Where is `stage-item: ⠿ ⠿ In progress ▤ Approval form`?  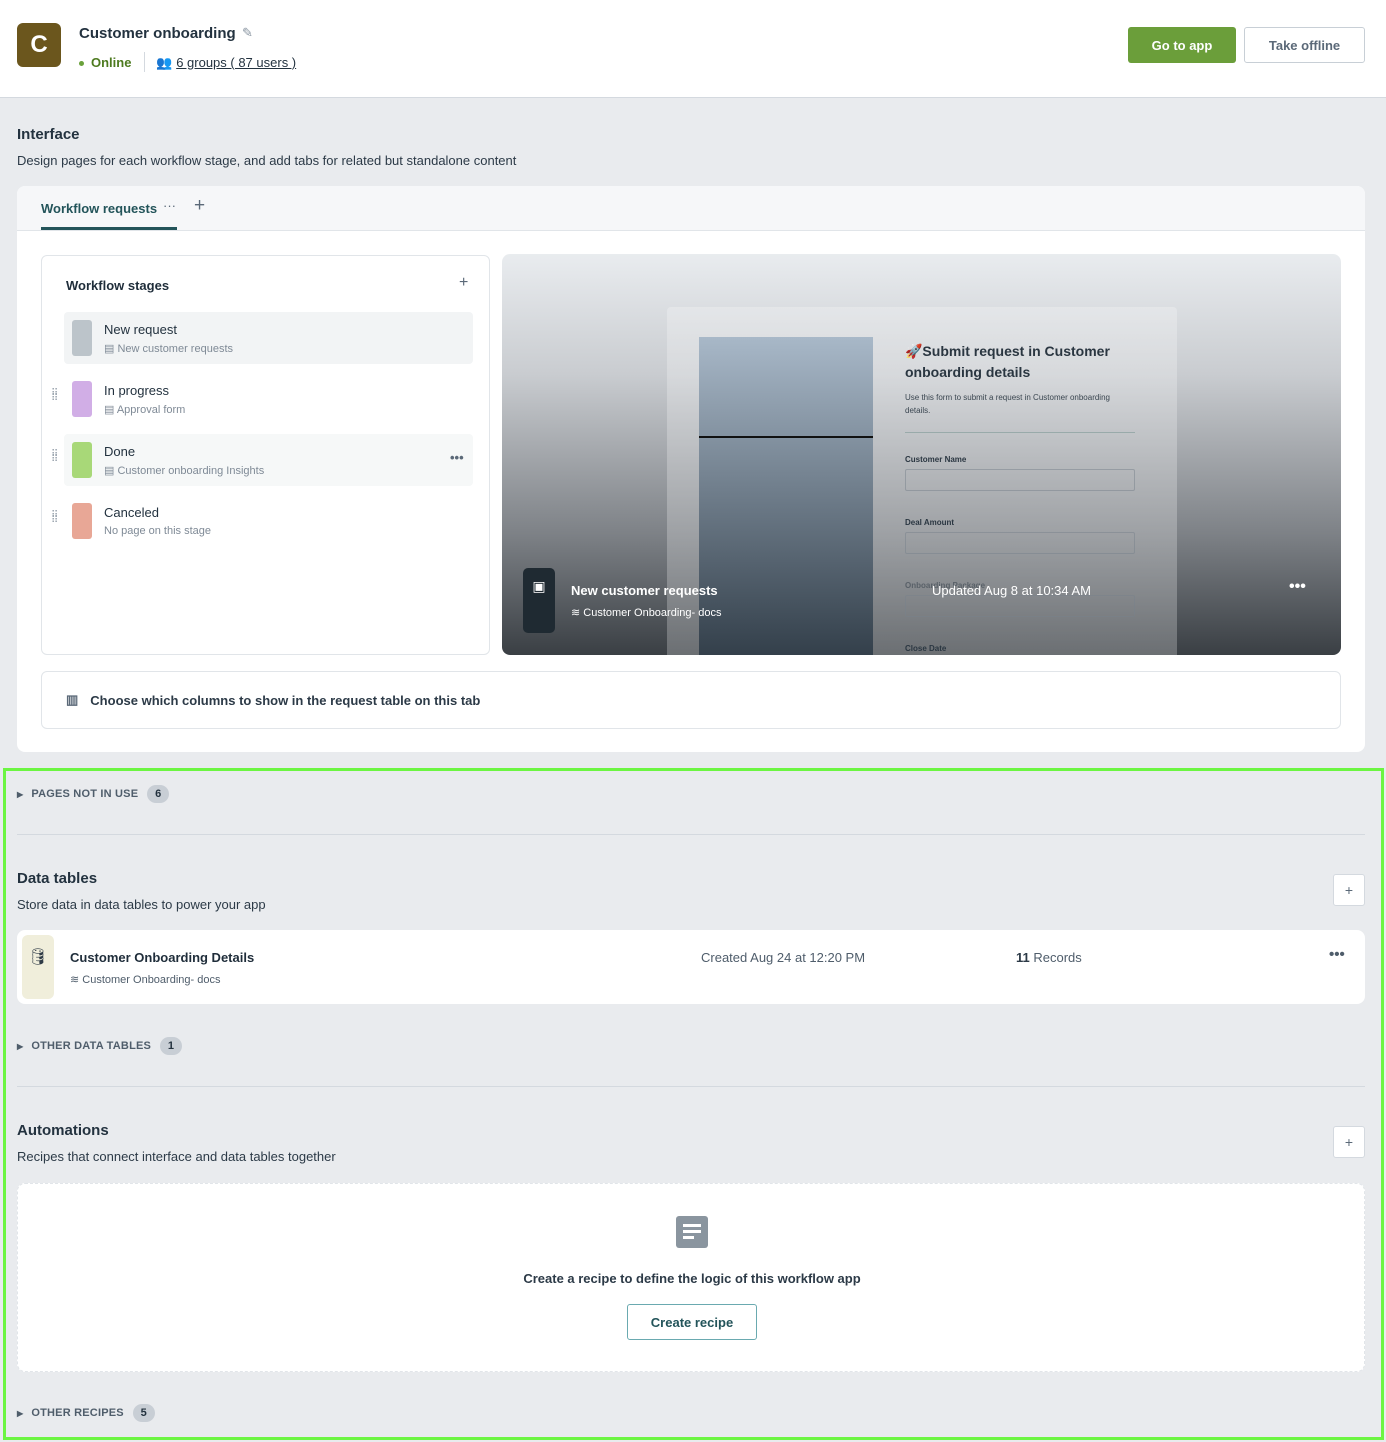
stage-item: ⠿ ⠿ In progress ▤ Approval form is located at coordinates (262, 399).